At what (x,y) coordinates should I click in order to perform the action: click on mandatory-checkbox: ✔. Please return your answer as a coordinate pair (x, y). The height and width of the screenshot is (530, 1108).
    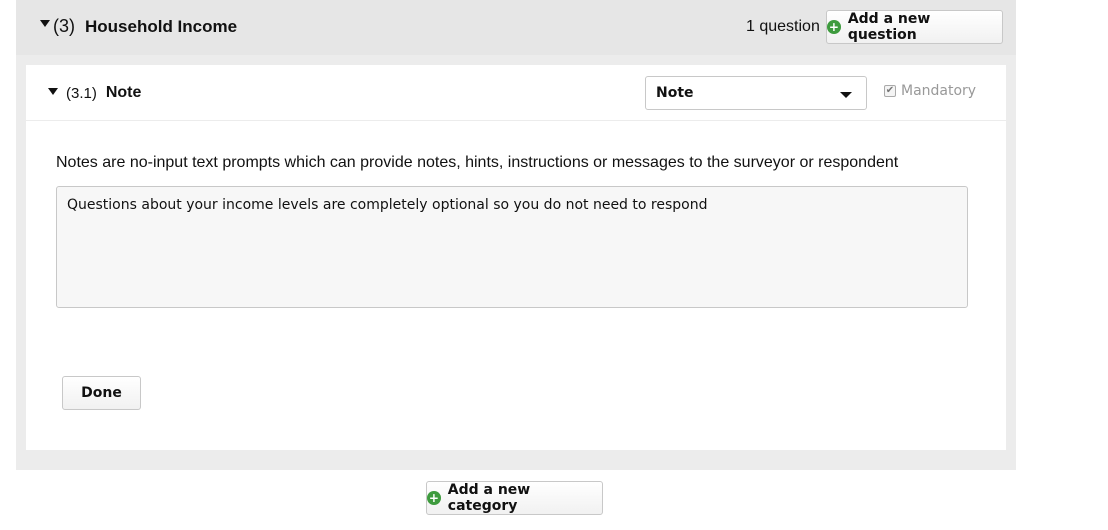
    Looking at the image, I should click on (890, 91).